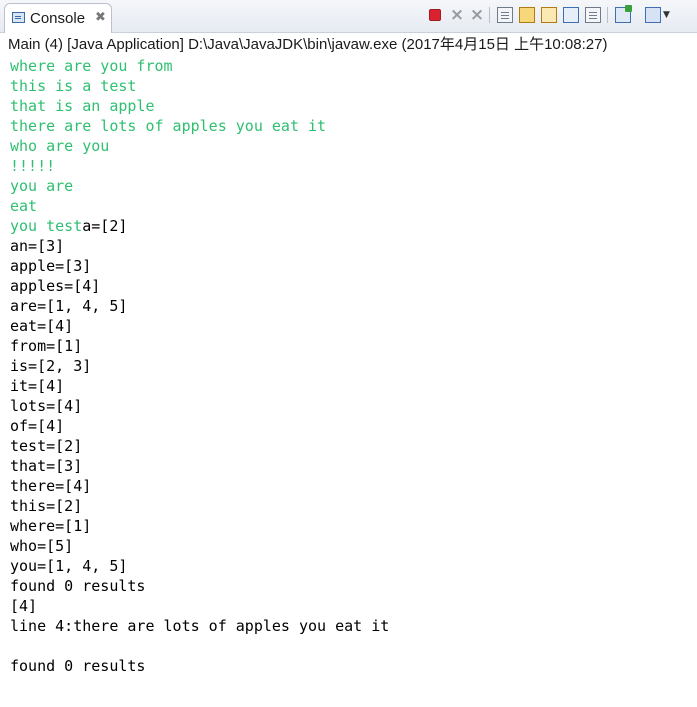 Image resolution: width=697 pixels, height=707 pixels. Describe the element at coordinates (51, 526) in the screenshot. I see `console-line: where=[1]` at that location.